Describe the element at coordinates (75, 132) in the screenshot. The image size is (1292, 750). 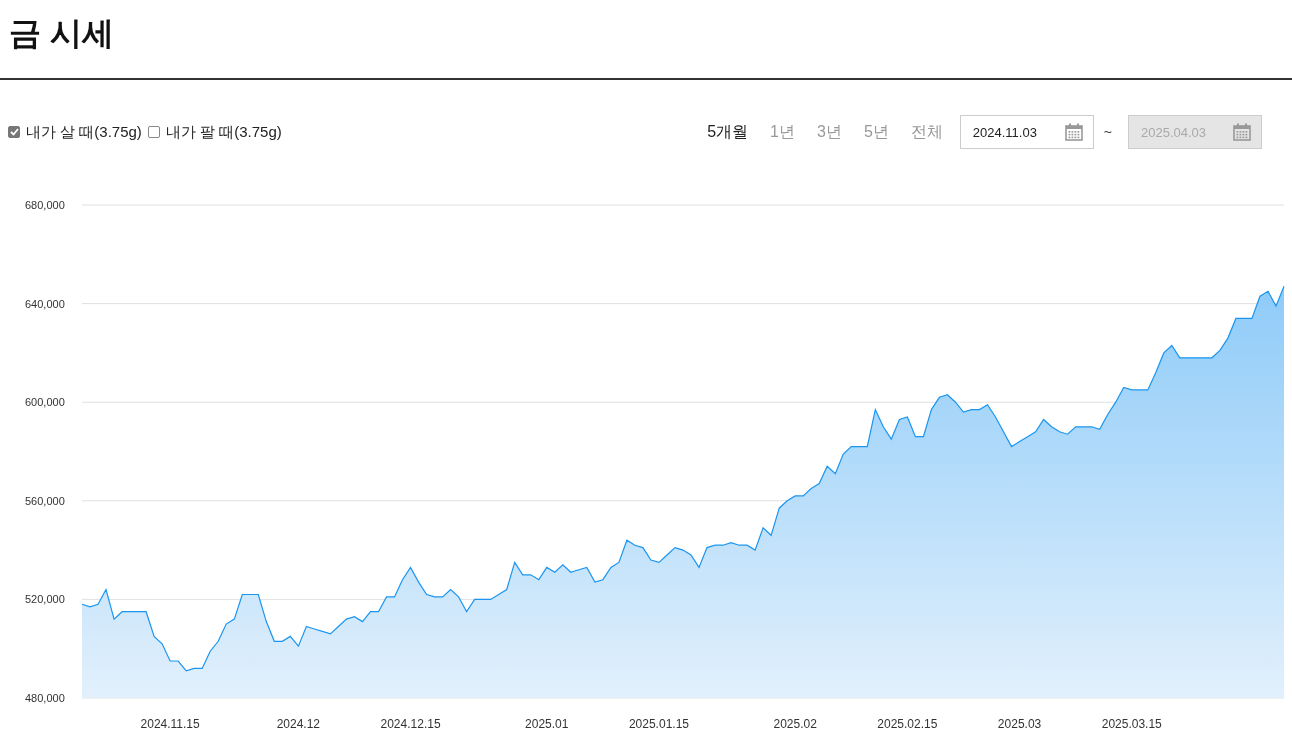
I see `price-option-checkbox: 내가 살 때(3.75g)` at that location.